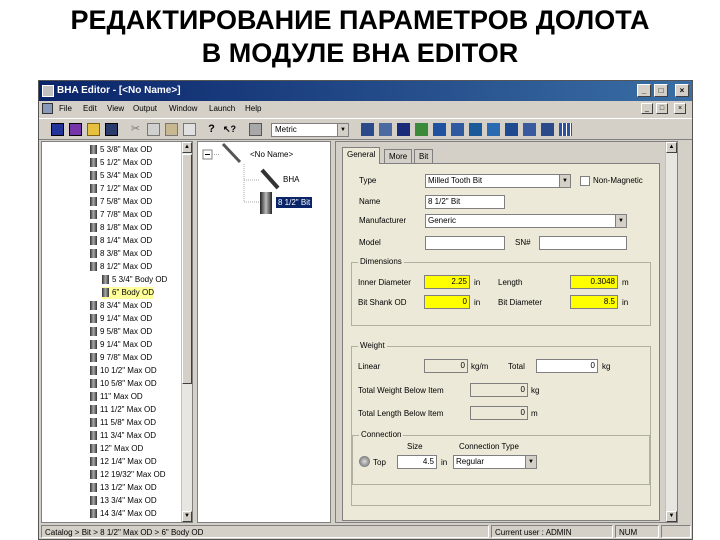  Describe the element at coordinates (671, 332) in the screenshot. I see `properties-scrollbar: ▲ ▼` at that location.